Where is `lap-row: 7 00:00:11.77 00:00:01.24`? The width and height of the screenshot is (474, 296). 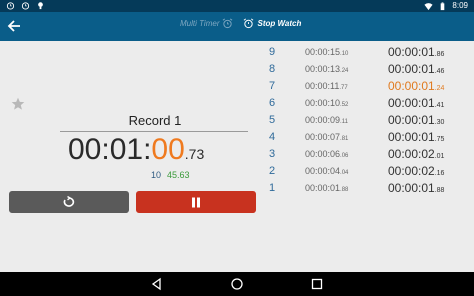
lap-row: 7 00:00:11.77 00:00:01.24 is located at coordinates (368, 86).